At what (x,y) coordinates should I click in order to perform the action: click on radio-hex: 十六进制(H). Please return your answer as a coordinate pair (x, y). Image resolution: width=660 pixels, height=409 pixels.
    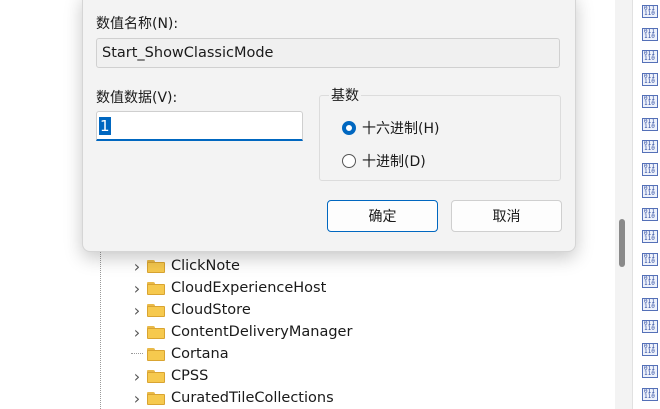
    Looking at the image, I should click on (390, 128).